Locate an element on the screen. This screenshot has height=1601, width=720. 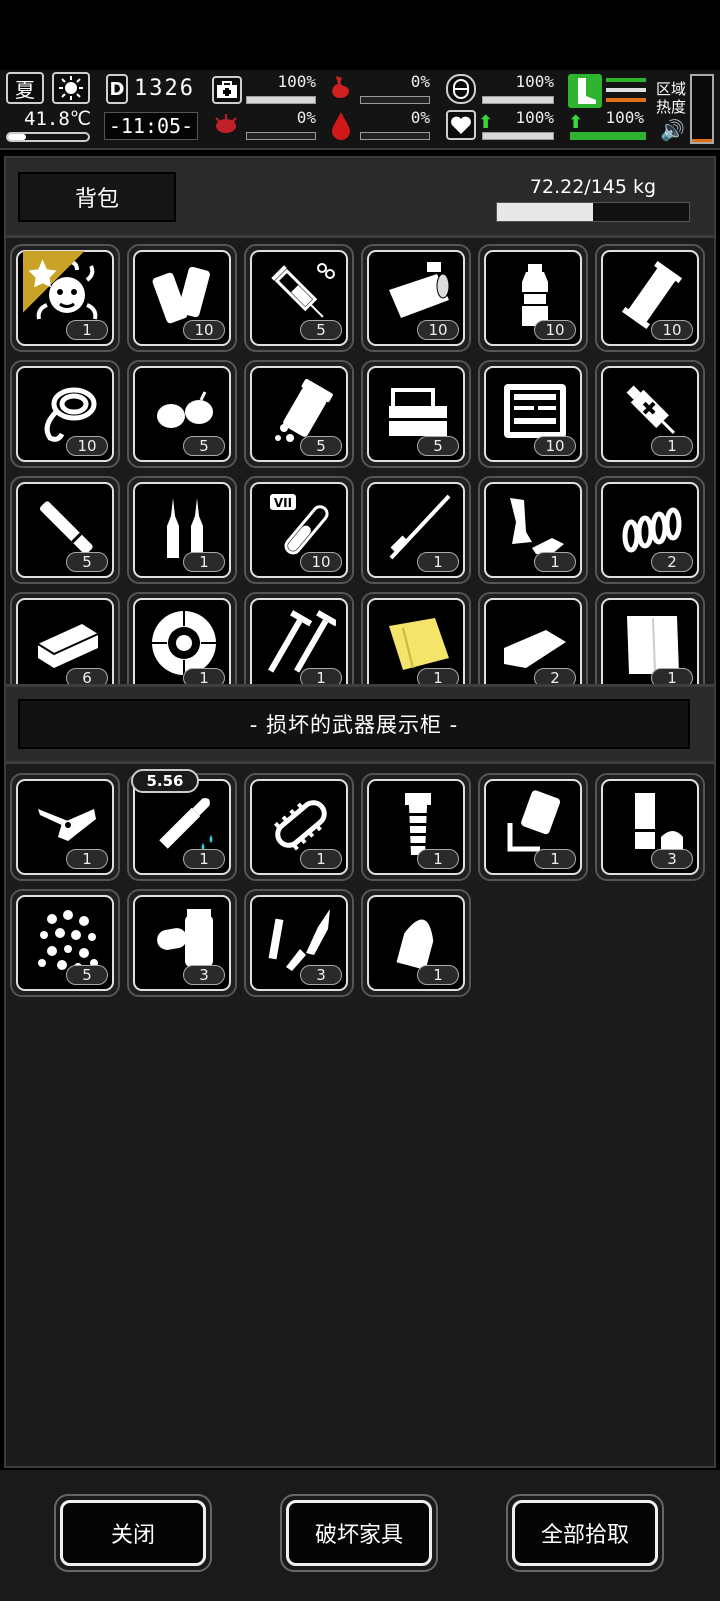
health-value: 100% is located at coordinates (296, 81).